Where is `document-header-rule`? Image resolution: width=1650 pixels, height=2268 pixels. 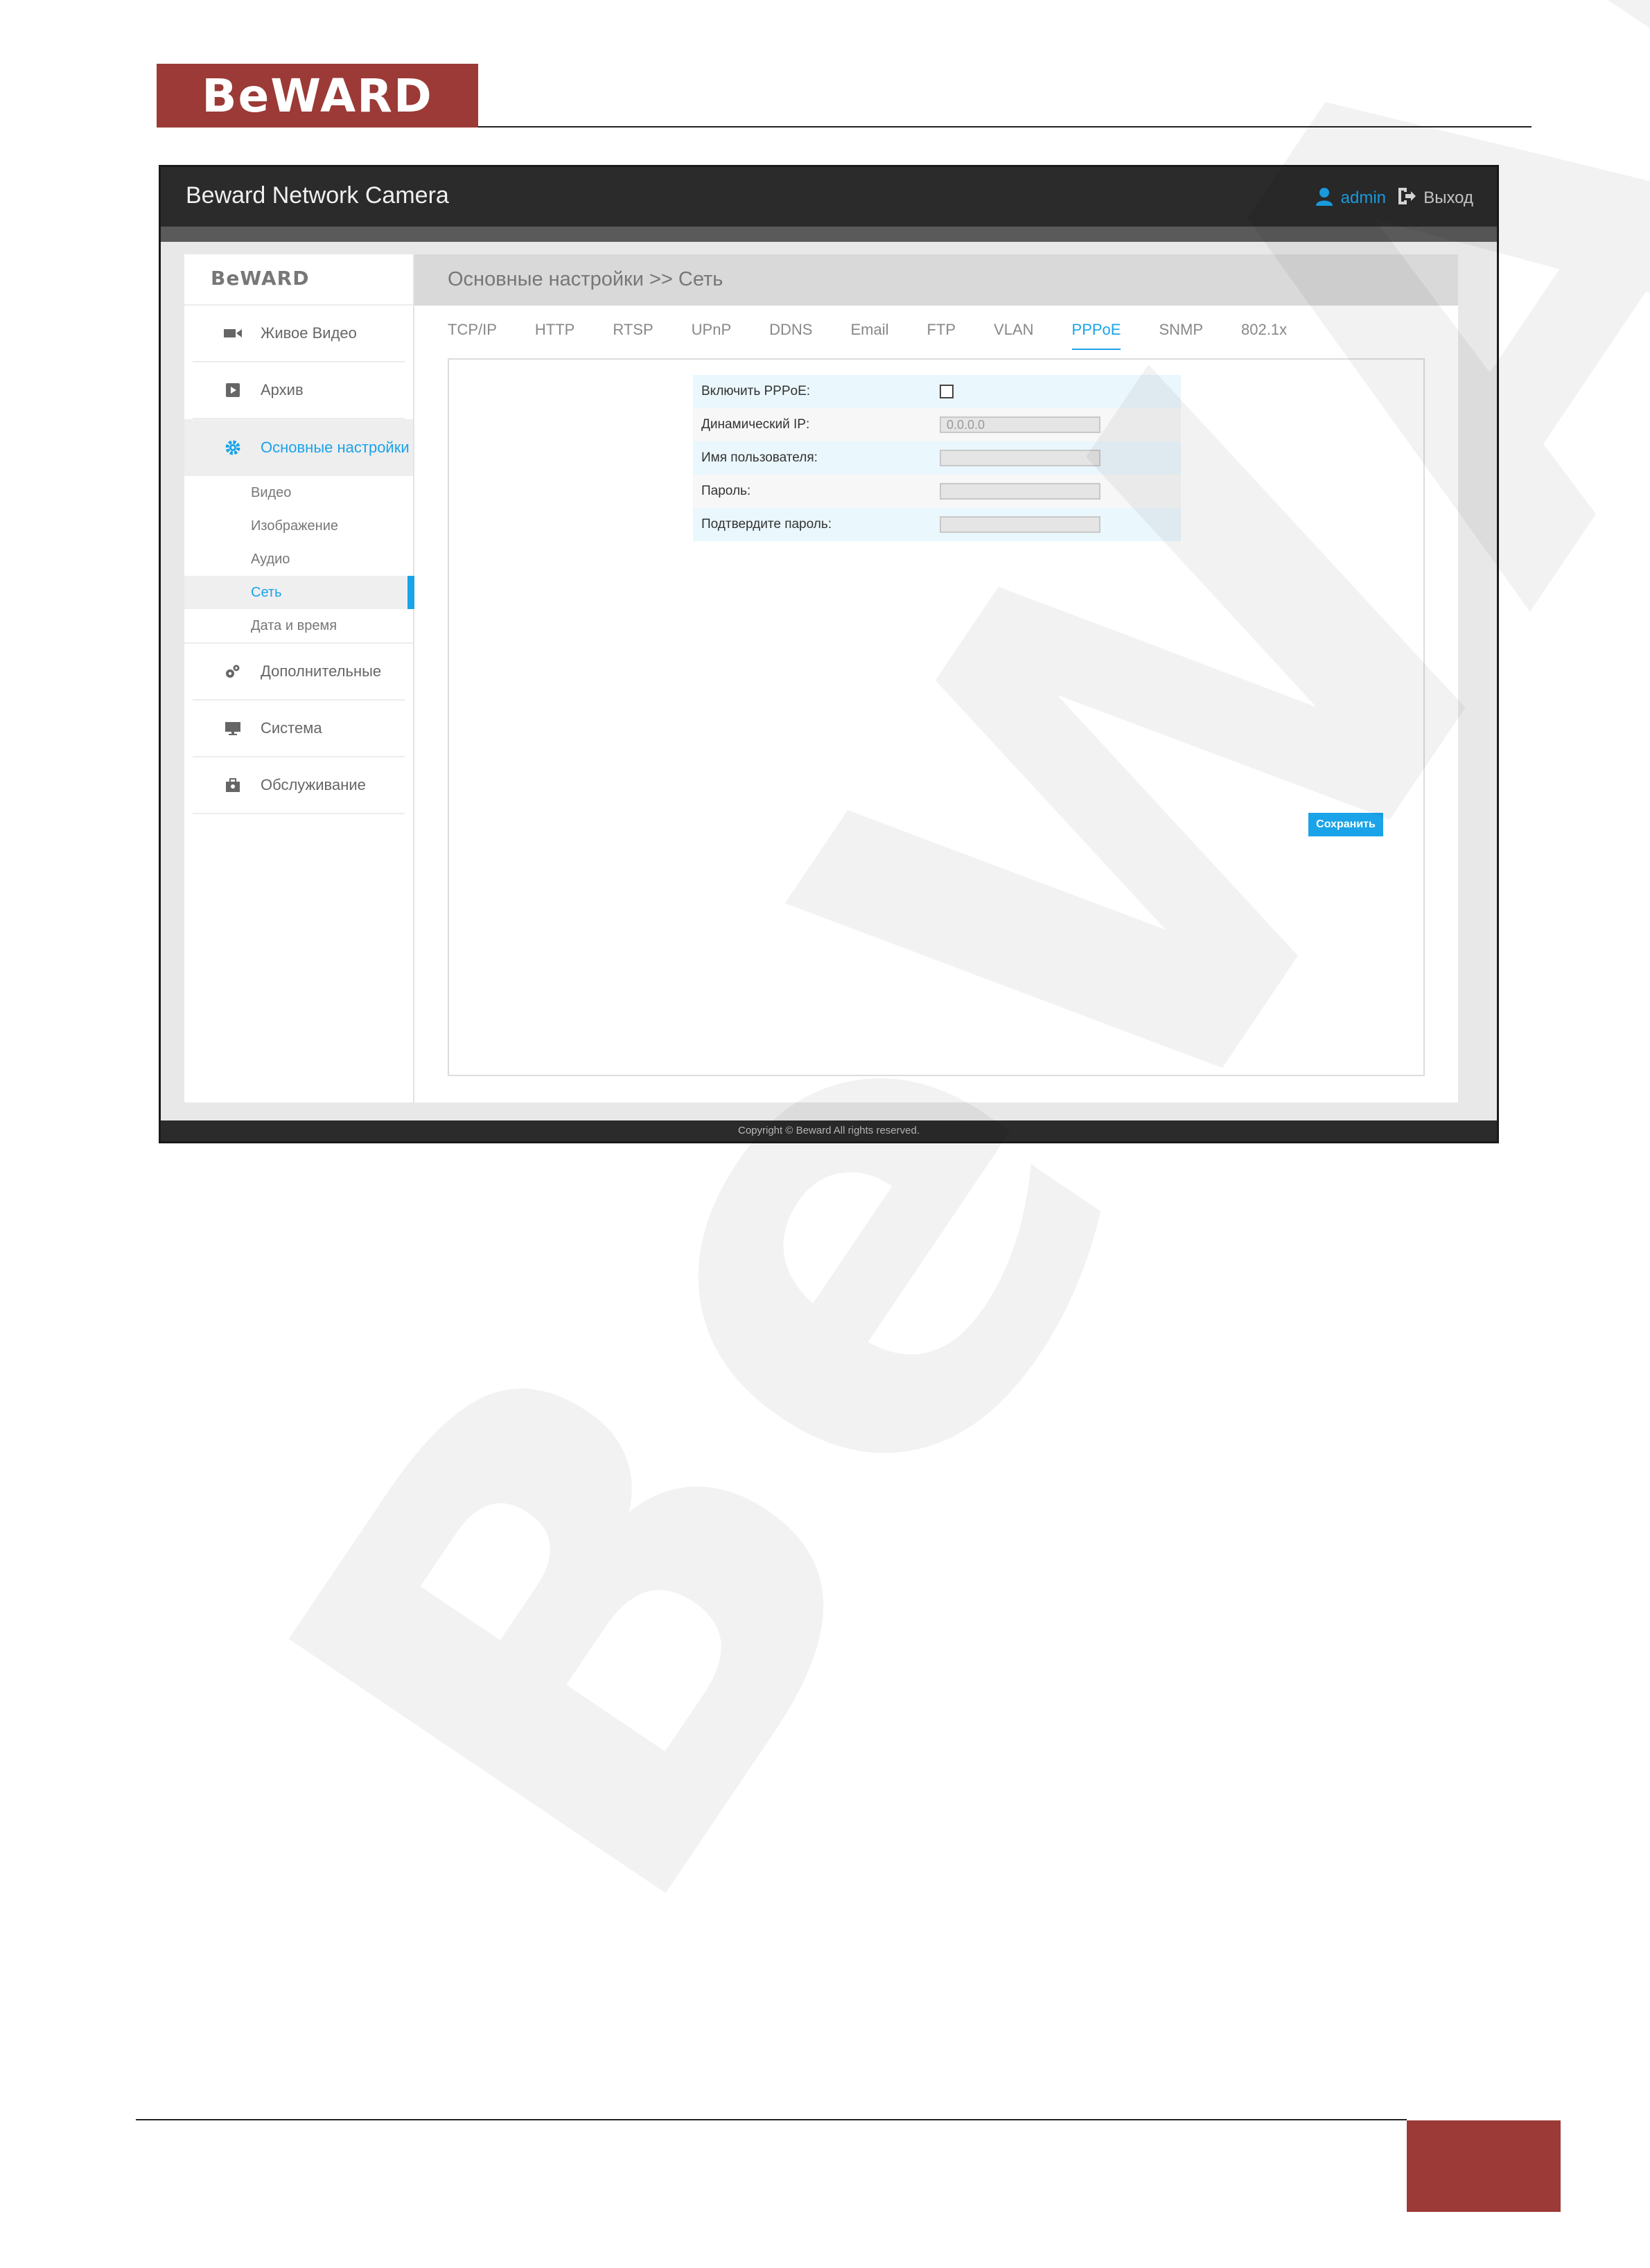 document-header-rule is located at coordinates (1004, 127).